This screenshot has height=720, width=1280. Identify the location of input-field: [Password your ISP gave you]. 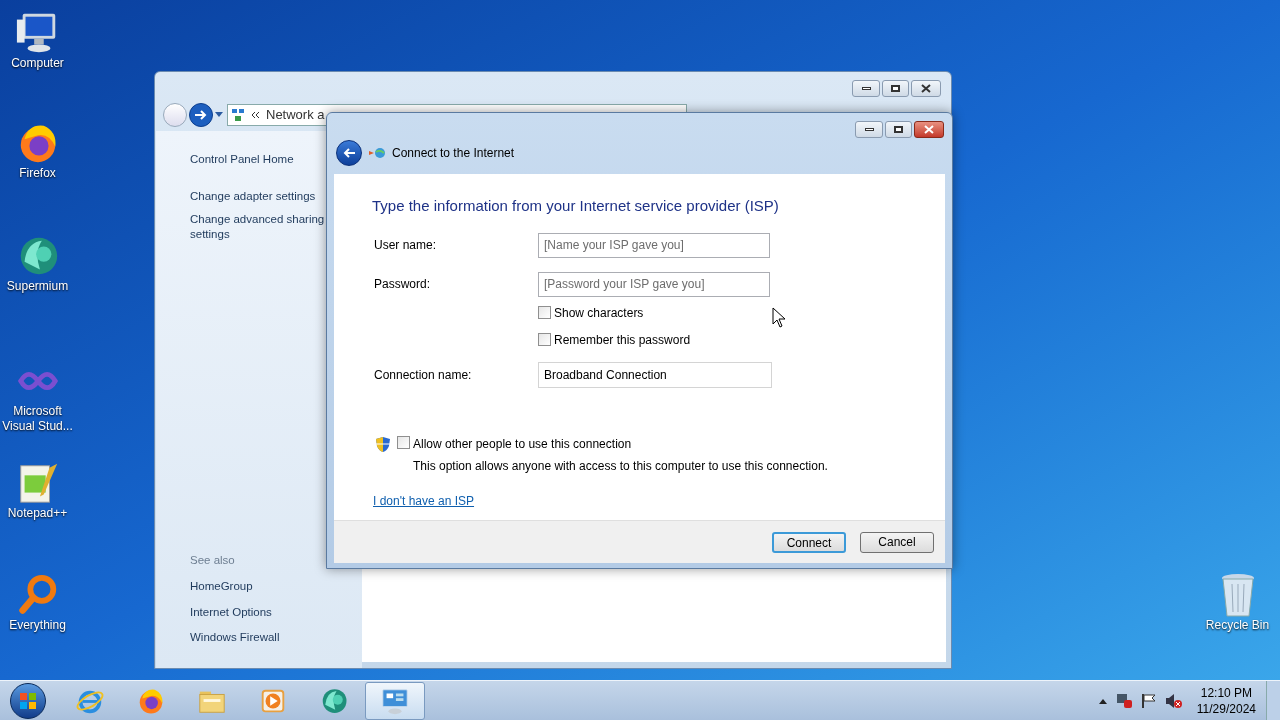
(654, 284).